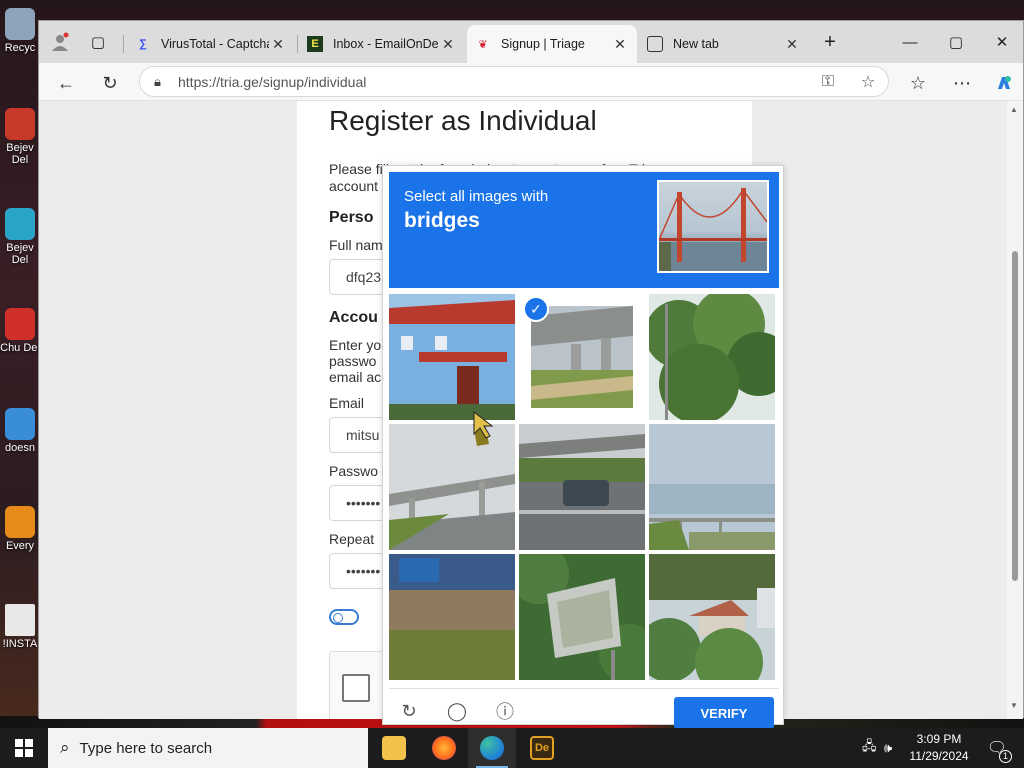 This screenshot has width=1024, height=768. I want to click on firefox-taskbar-button, so click(444, 748).